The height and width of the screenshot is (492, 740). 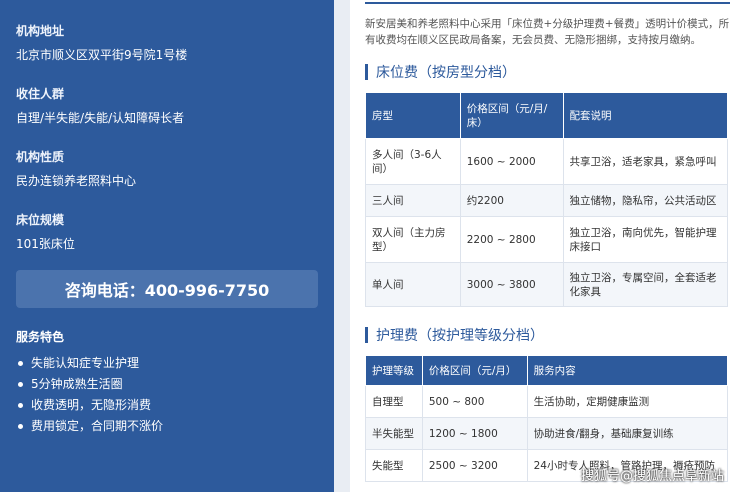 What do you see at coordinates (645, 161) in the screenshot?
I see `table-cell: 共享卫浴，适老家具，紧急呼叫` at bounding box center [645, 161].